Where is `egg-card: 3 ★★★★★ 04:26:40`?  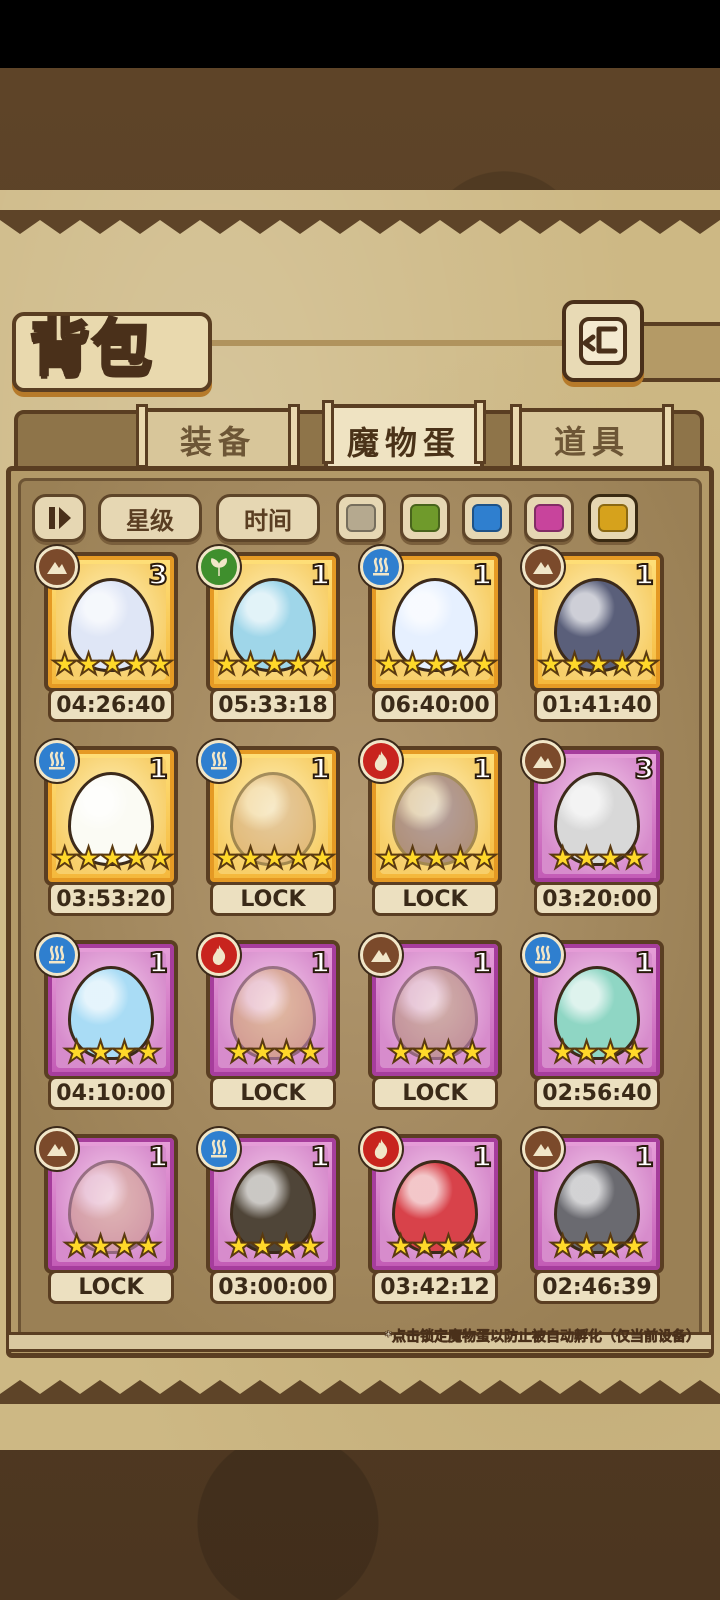 egg-card: 3 ★★★★★ 04:26:40 is located at coordinates (107, 639).